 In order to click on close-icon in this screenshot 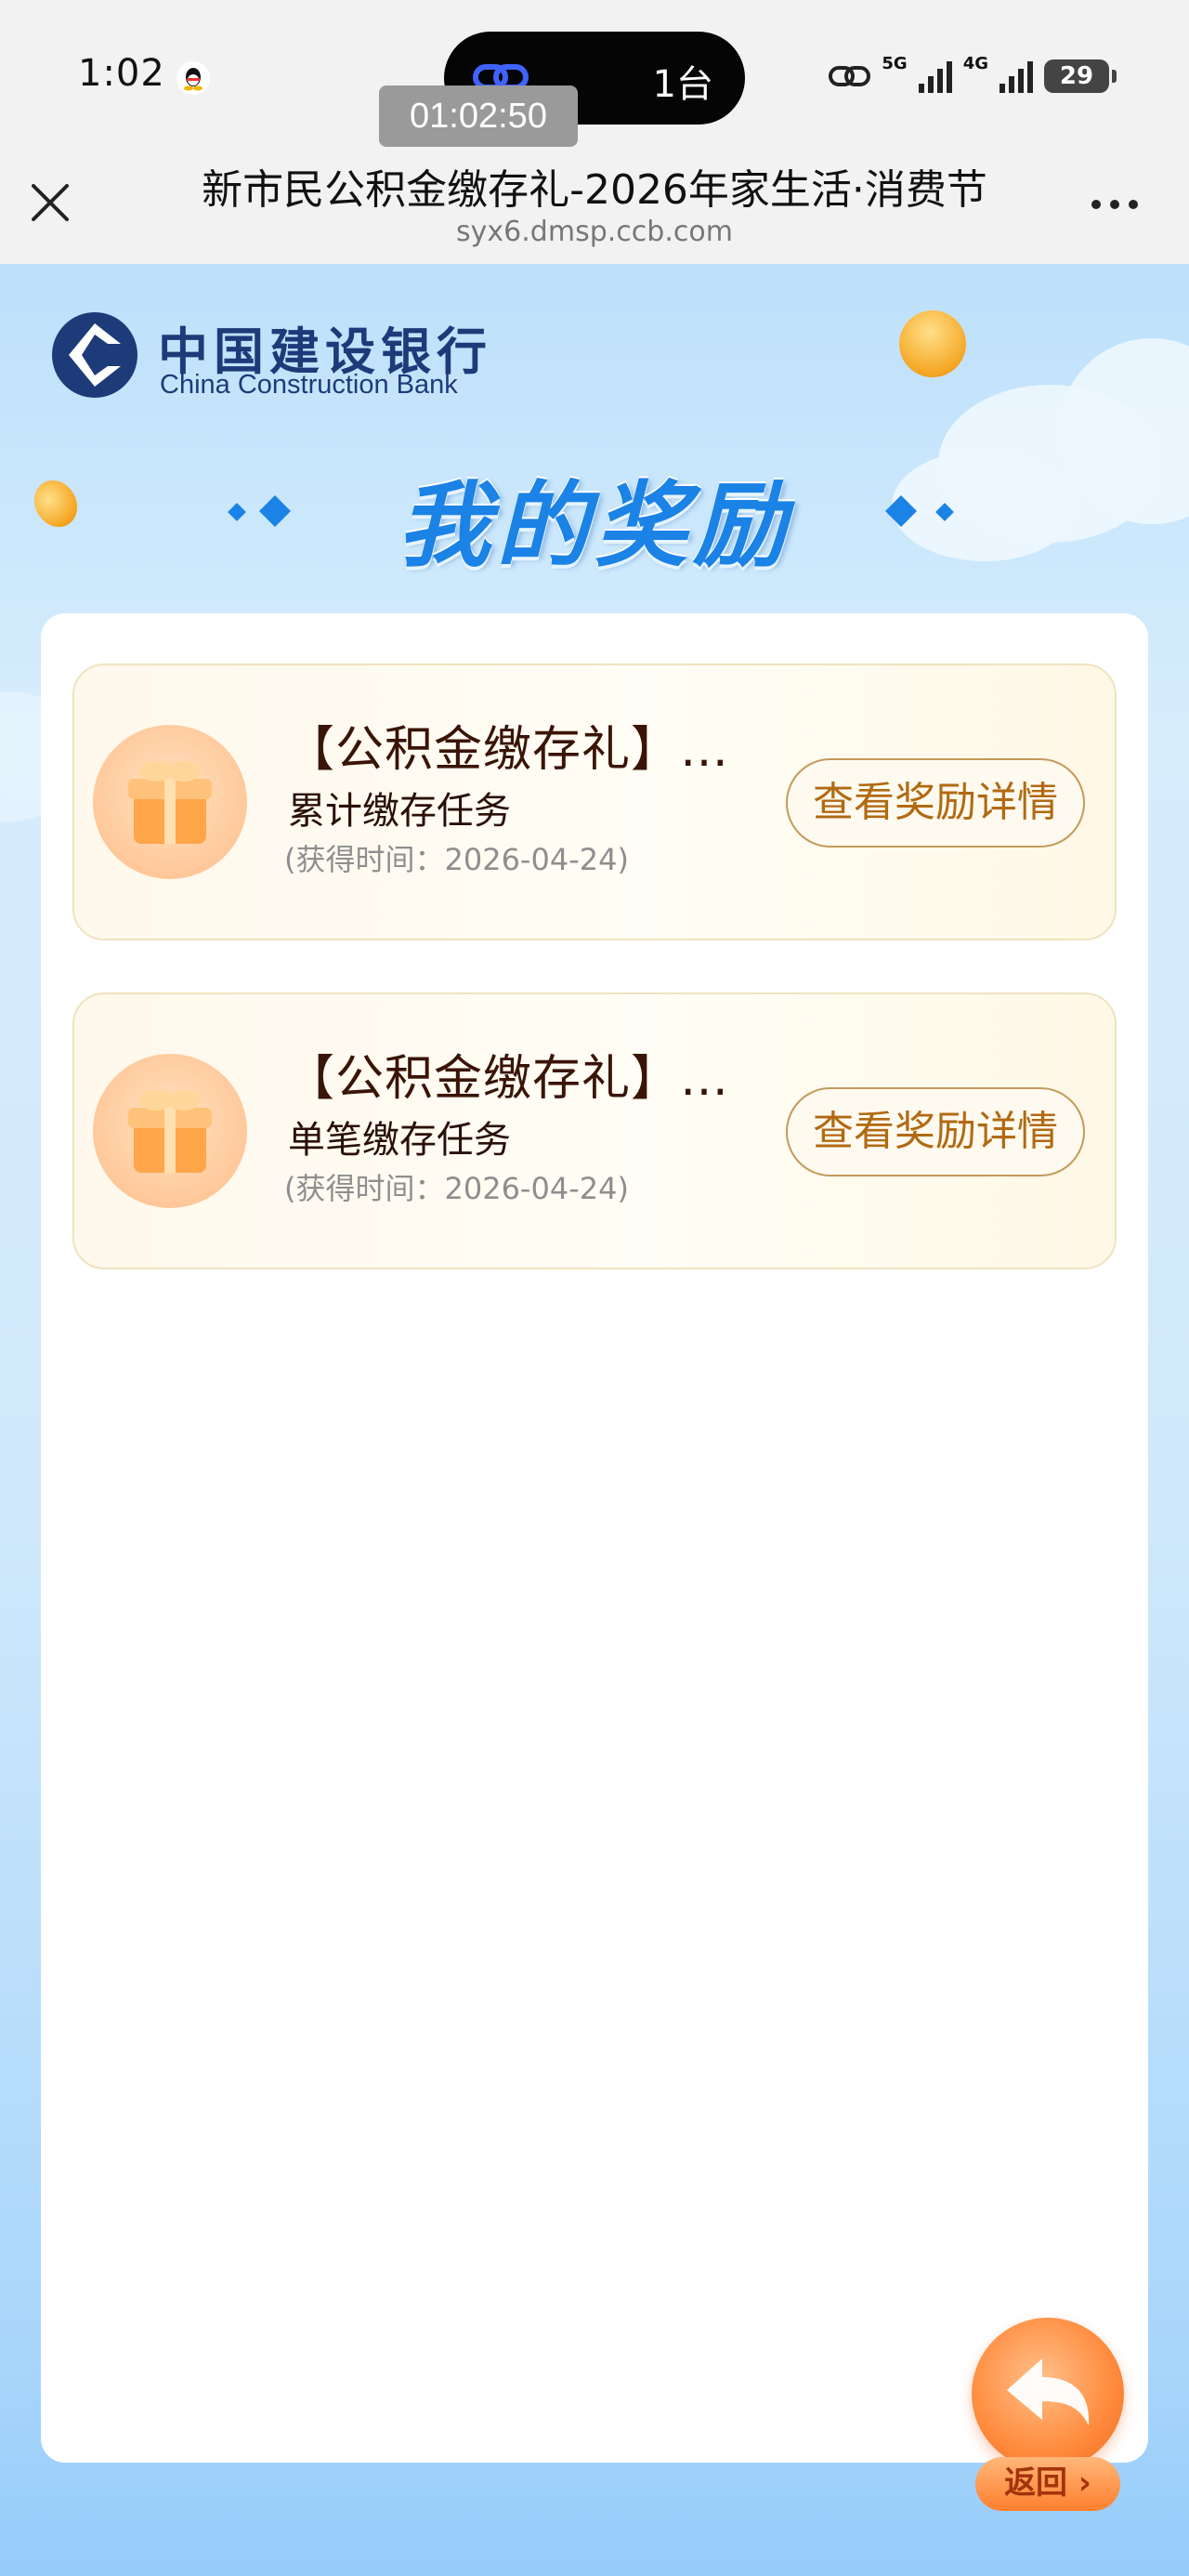, I will do `click(50, 202)`.